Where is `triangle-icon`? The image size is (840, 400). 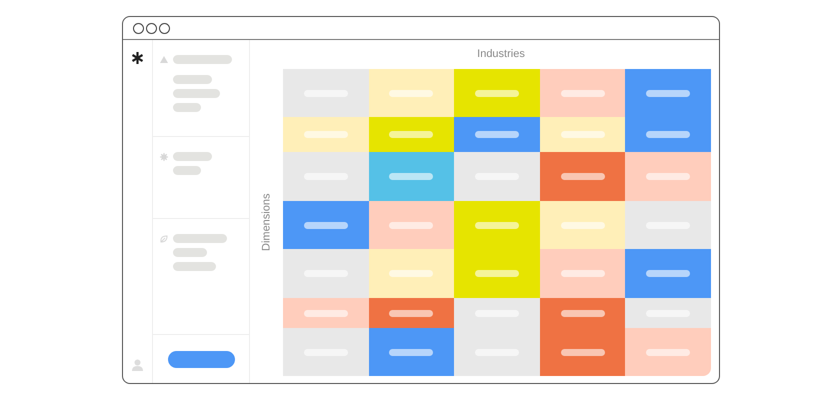 triangle-icon is located at coordinates (164, 59).